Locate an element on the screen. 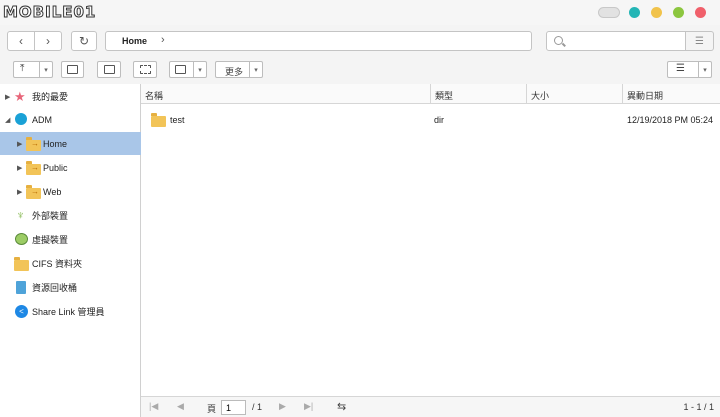  folder-move-icon is located at coordinates (109, 69).